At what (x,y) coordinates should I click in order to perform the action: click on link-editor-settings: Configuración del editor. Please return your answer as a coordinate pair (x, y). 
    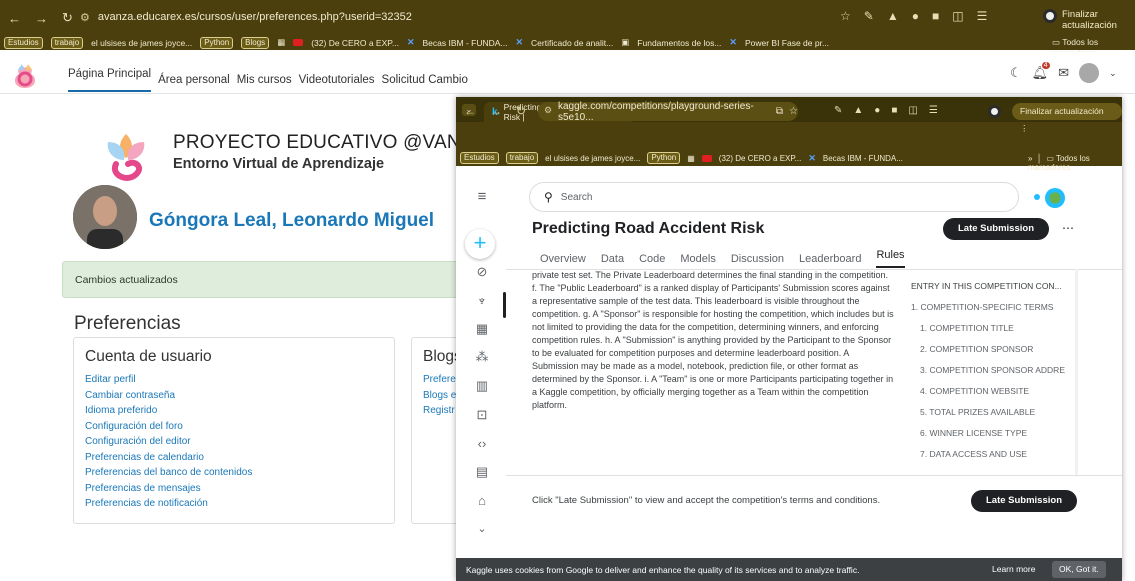
    Looking at the image, I should click on (239, 442).